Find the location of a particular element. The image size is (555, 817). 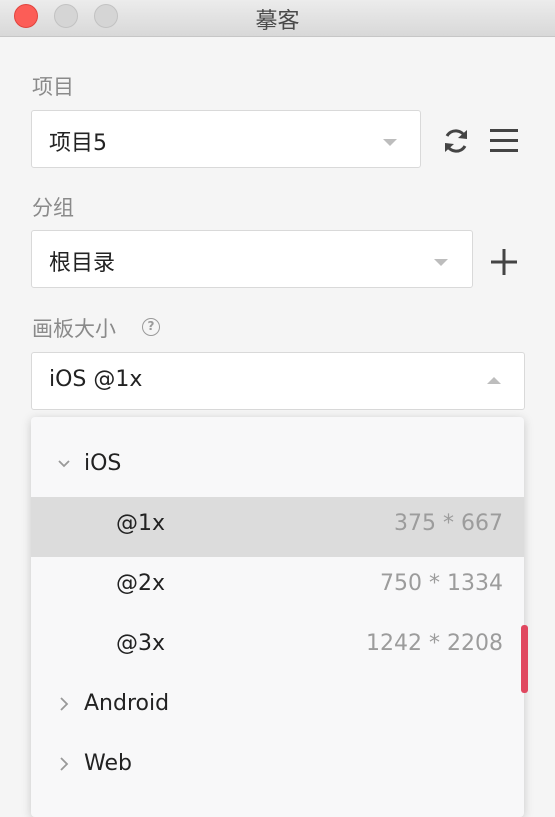

option-label: @2x is located at coordinates (141, 583).